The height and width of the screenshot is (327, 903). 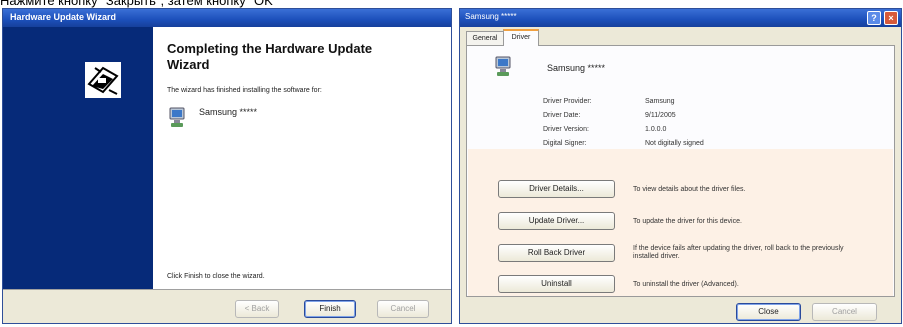 I want to click on roll-back-driver-button: Roll Back Driver, so click(x=556, y=253).